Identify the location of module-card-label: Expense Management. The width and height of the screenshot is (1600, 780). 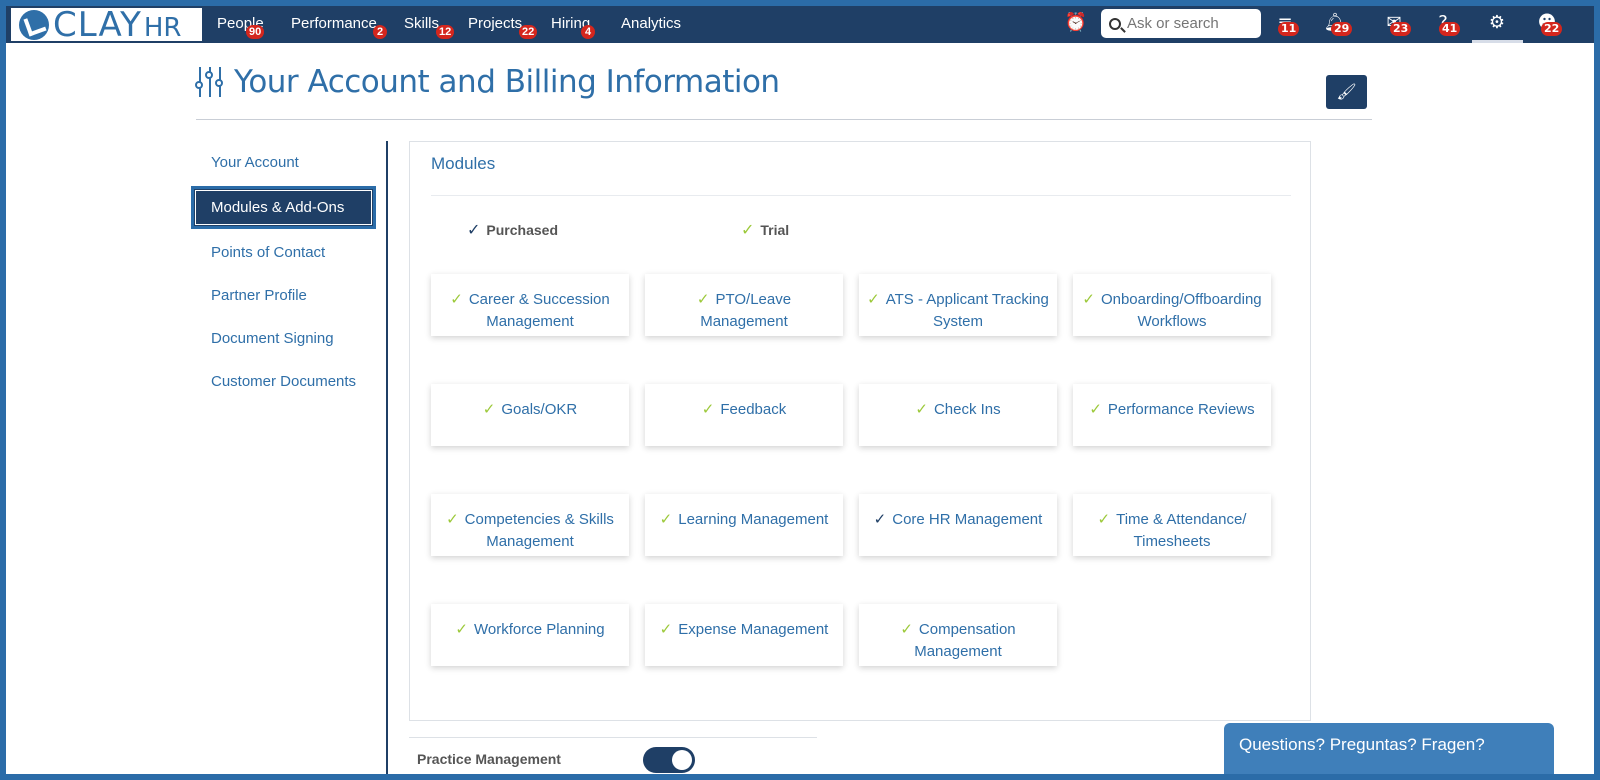
(753, 629).